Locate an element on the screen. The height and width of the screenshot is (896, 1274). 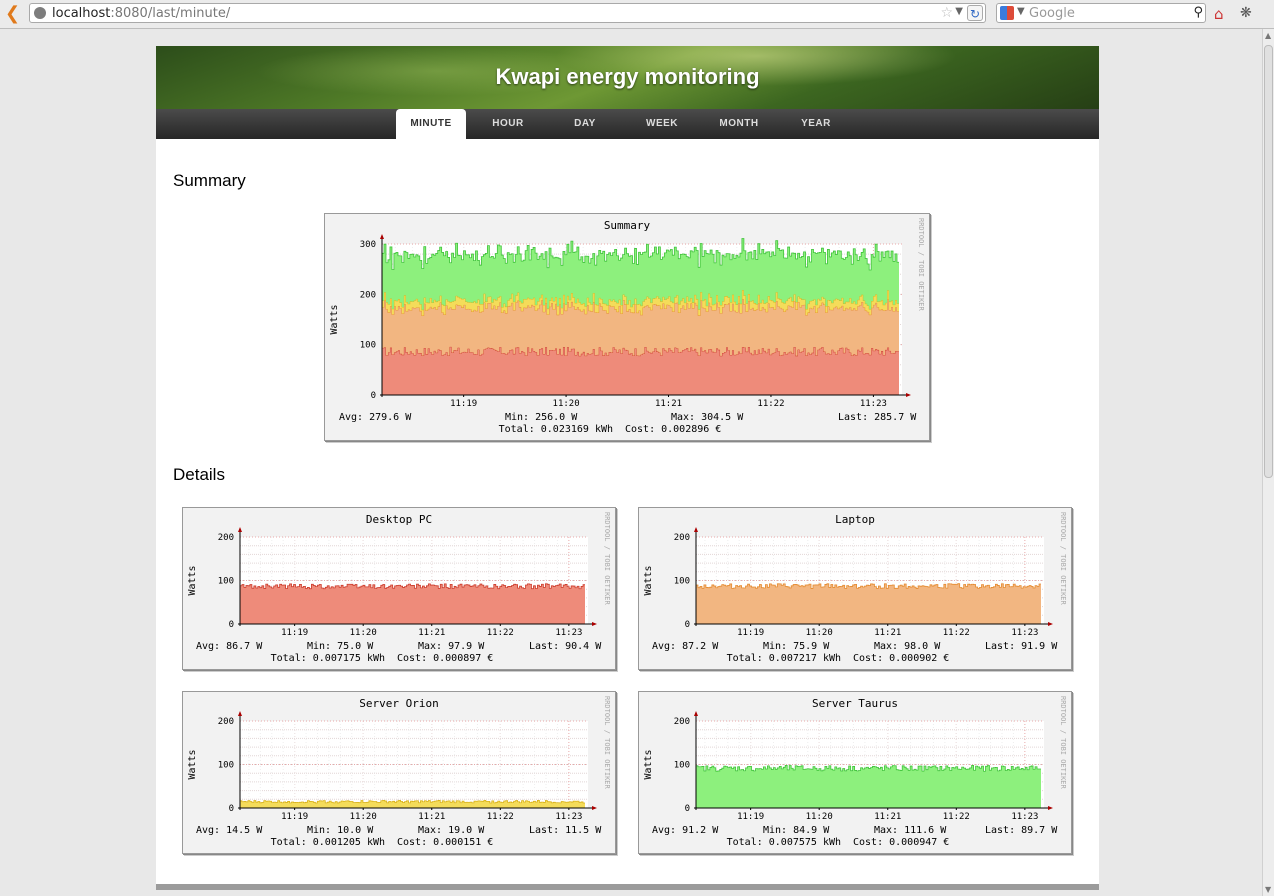
stat-min: Min: 75.9 W is located at coordinates (796, 646).